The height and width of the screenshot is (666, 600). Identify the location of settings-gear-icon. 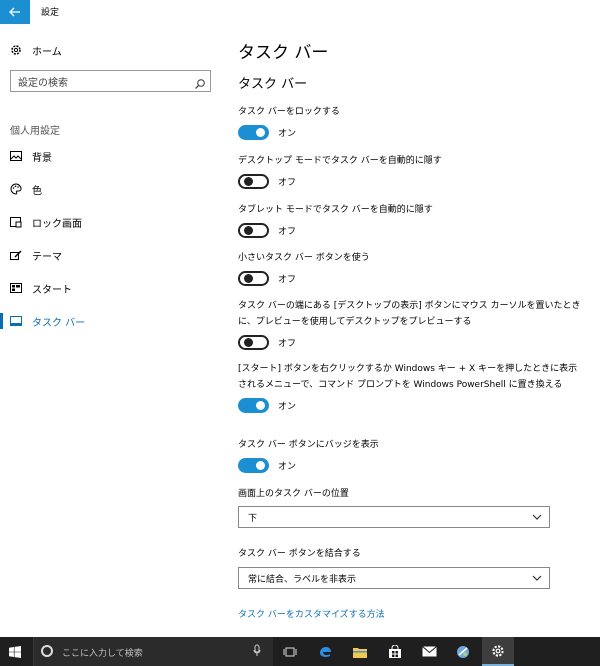
(498, 650).